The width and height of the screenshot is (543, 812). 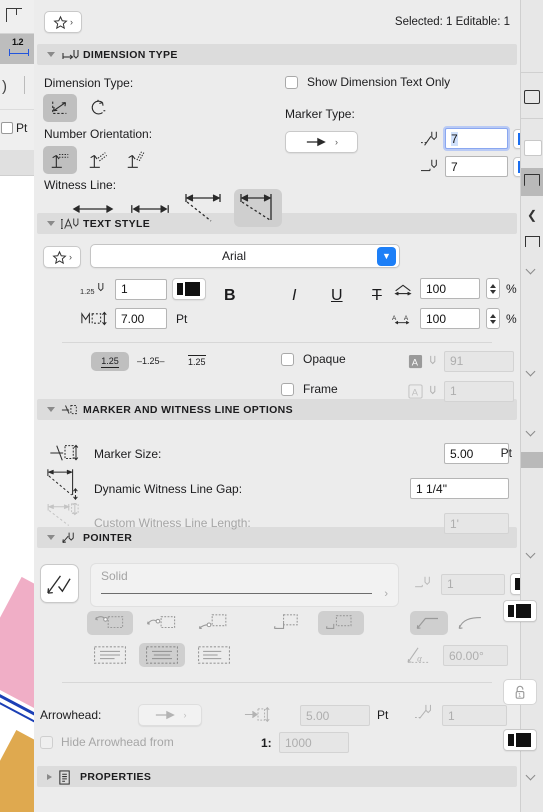 I want to click on number-orientation-aligned-button, so click(x=98, y=160).